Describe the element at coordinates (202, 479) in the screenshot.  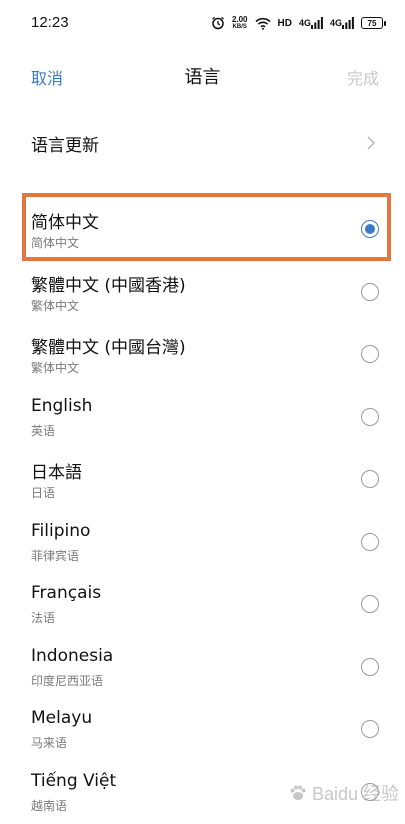
I see `language-item-ja: 日本語 日语` at that location.